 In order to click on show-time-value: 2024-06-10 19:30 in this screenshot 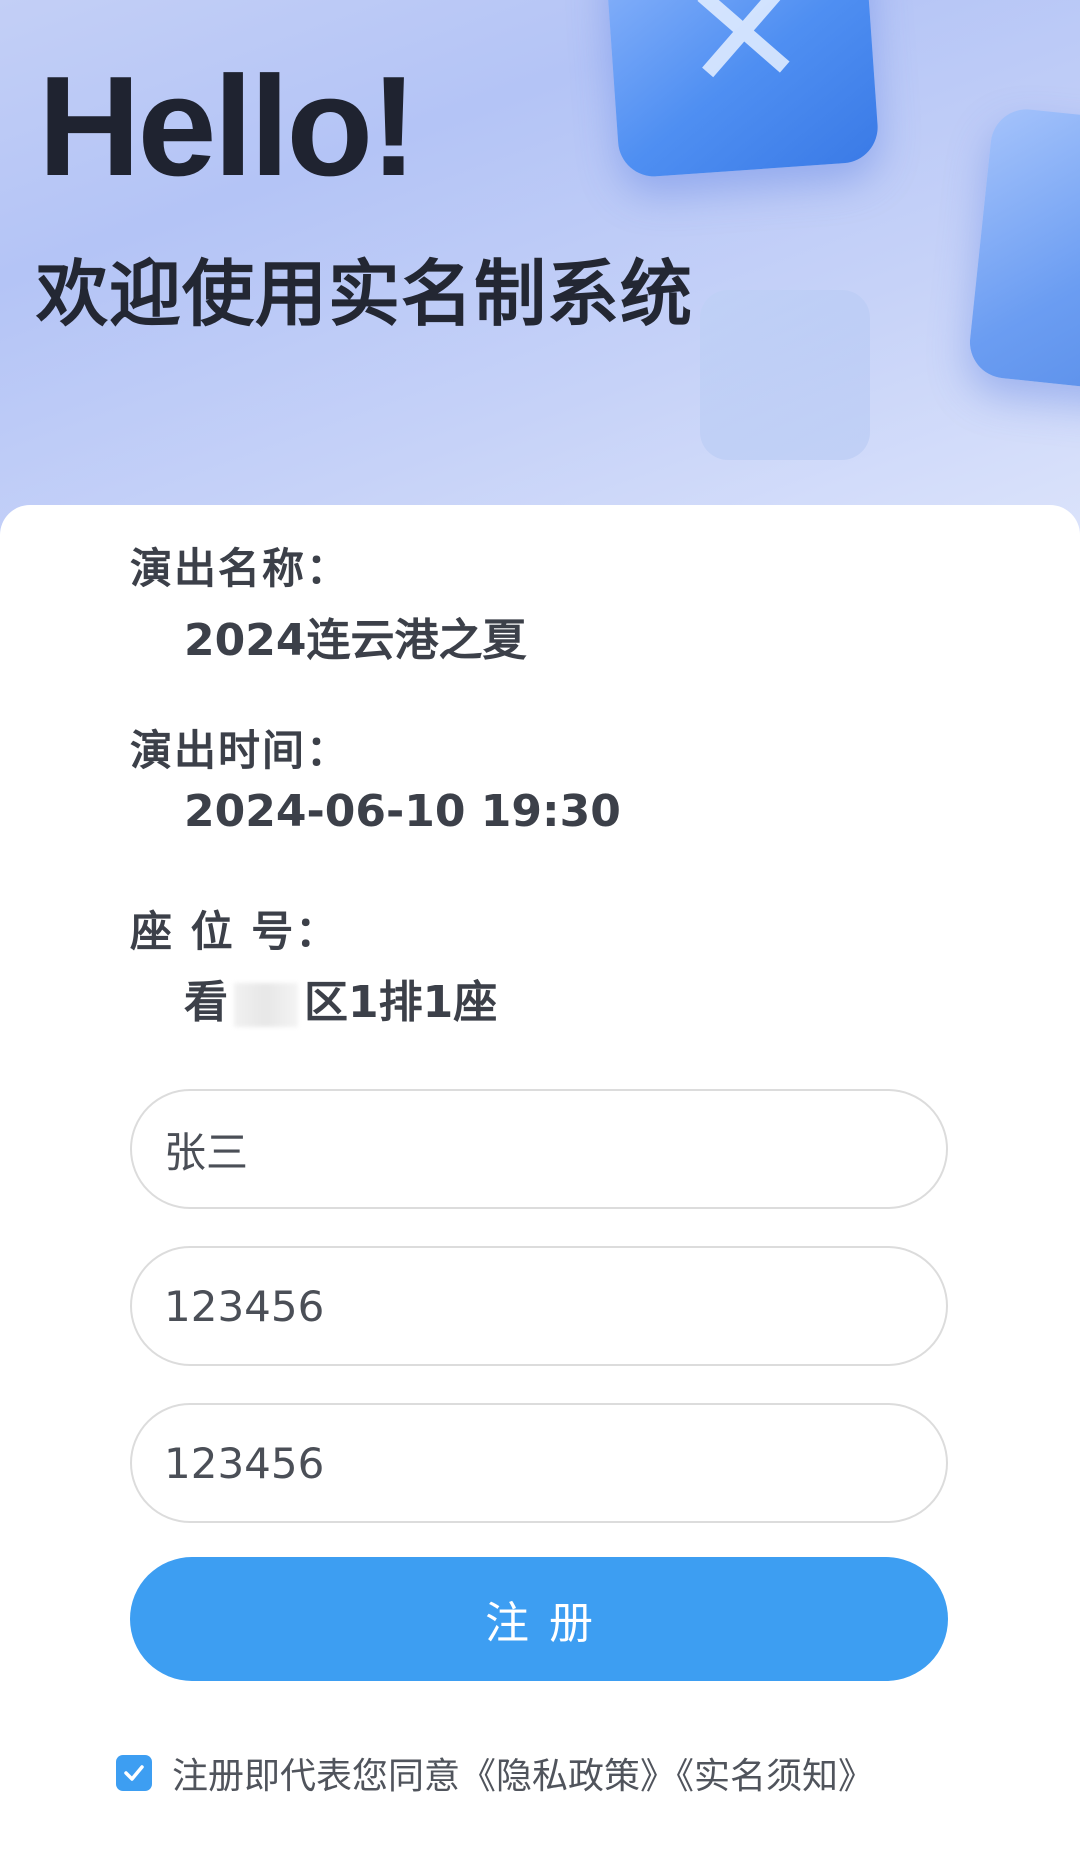, I will do `click(402, 811)`.